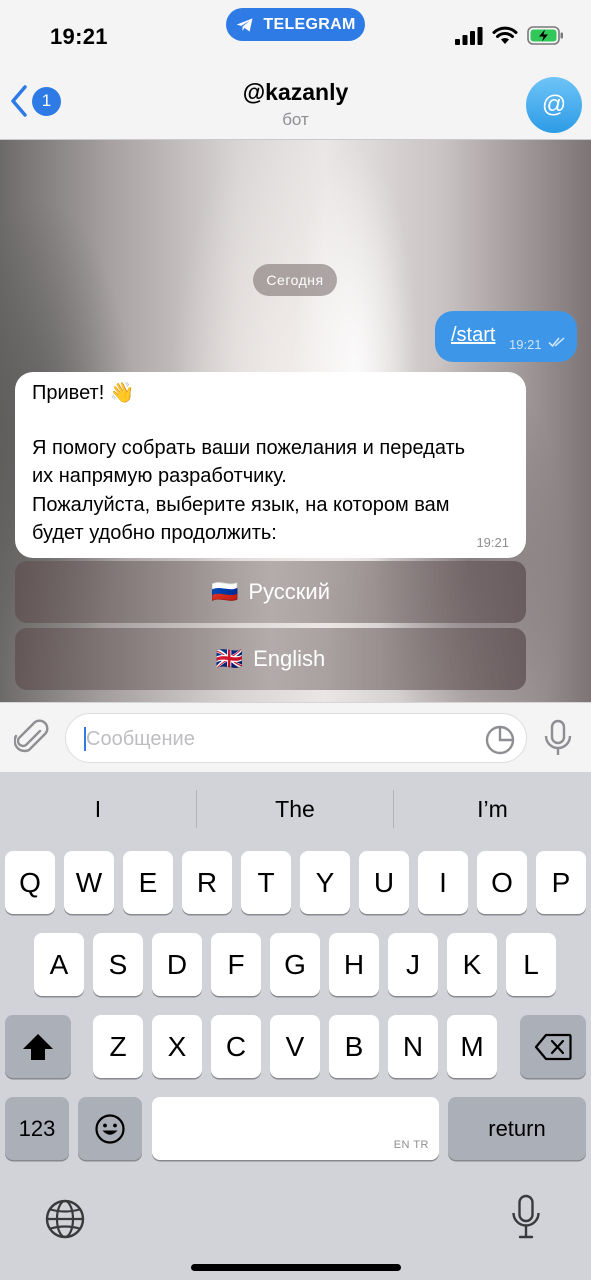 Image resolution: width=591 pixels, height=1280 pixels. What do you see at coordinates (325, 882) in the screenshot?
I see `key-y: Y` at bounding box center [325, 882].